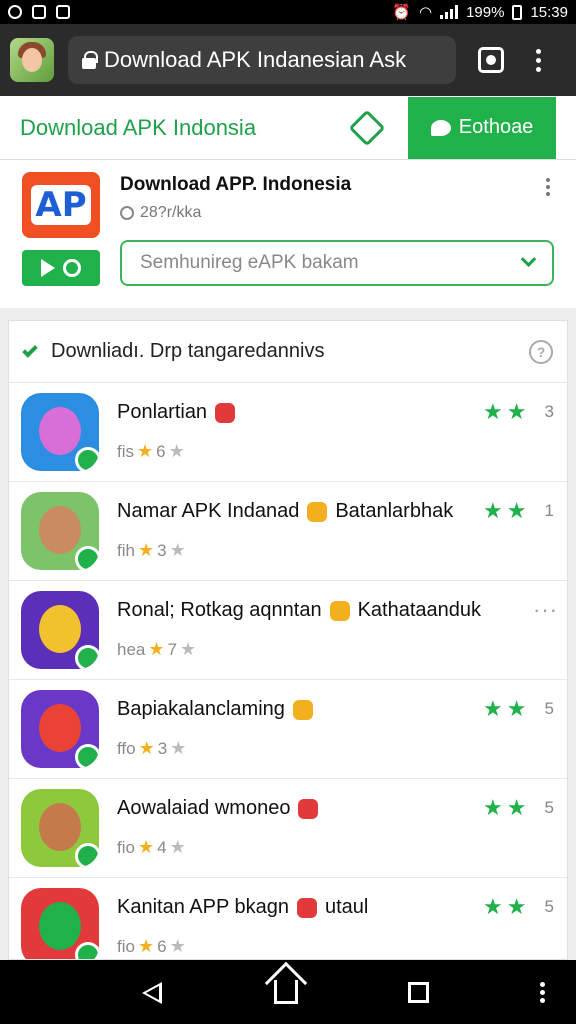  I want to click on more-icon: ···, so click(545, 610).